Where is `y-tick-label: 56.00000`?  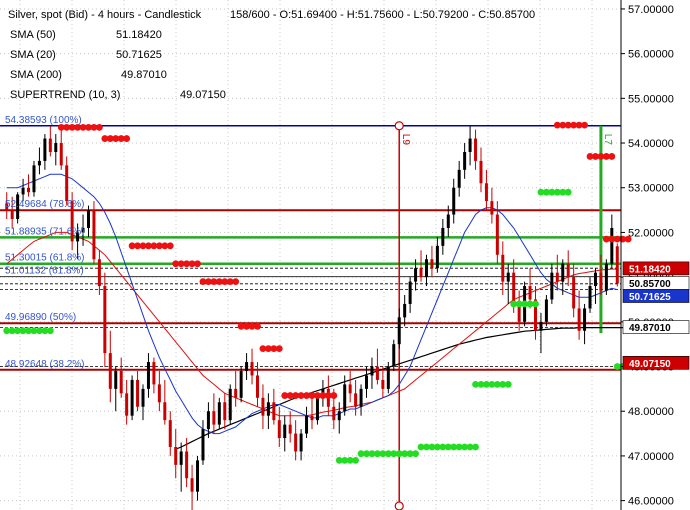 y-tick-label: 56.00000 is located at coordinates (651, 55).